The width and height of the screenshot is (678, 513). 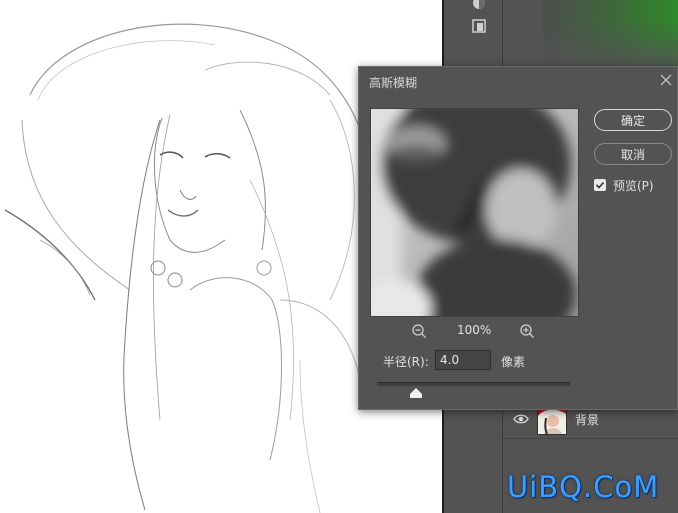 What do you see at coordinates (479, 26) in the screenshot?
I see `clone-source-icon` at bounding box center [479, 26].